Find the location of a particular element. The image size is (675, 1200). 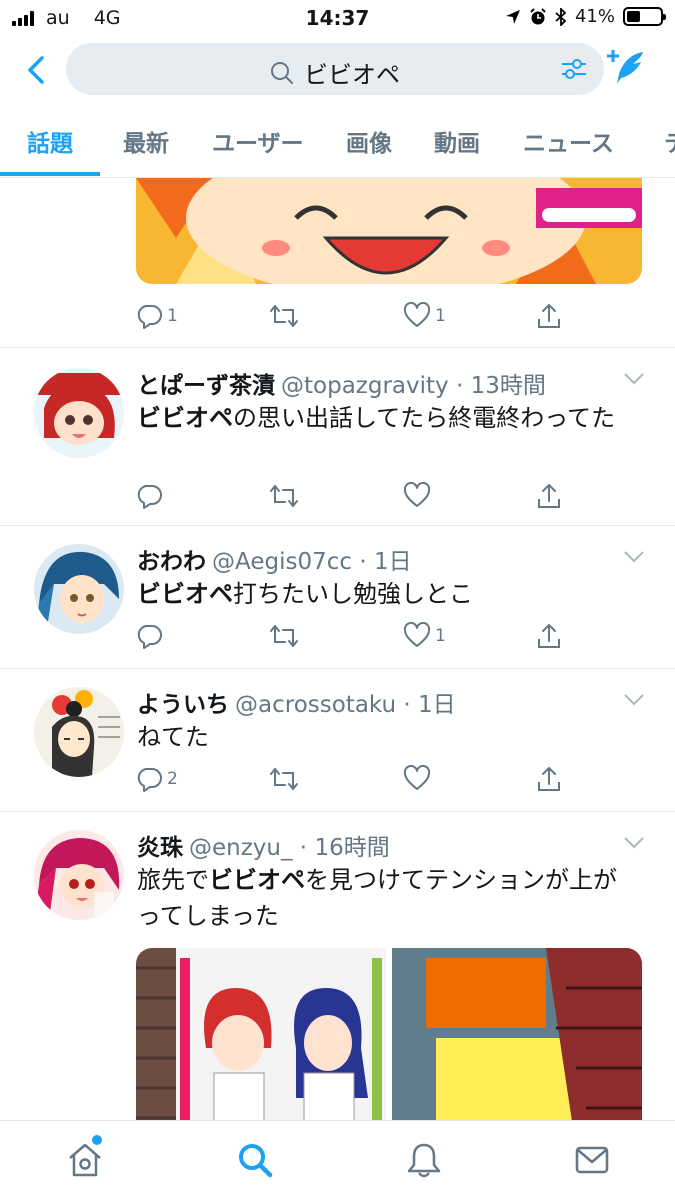

tweet-card: 1 1 is located at coordinates (337, 263).